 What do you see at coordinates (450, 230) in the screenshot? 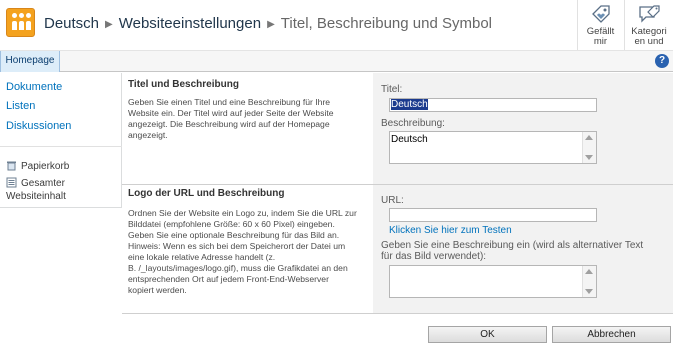
I see `test-link: Klicken Sie hier zum Testen` at bounding box center [450, 230].